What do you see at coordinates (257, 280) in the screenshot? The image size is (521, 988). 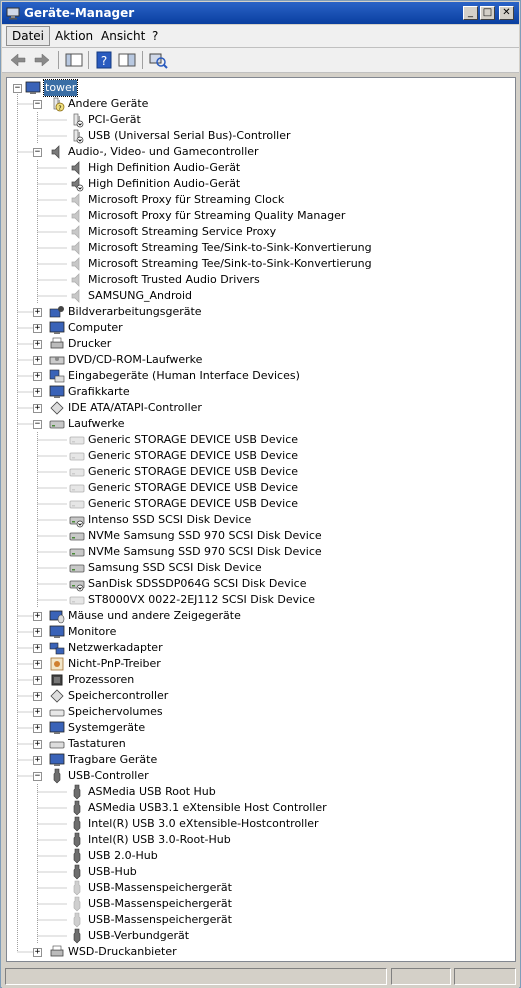 I see `tree-device: Microsoft Trusted Audio Drivers` at bounding box center [257, 280].